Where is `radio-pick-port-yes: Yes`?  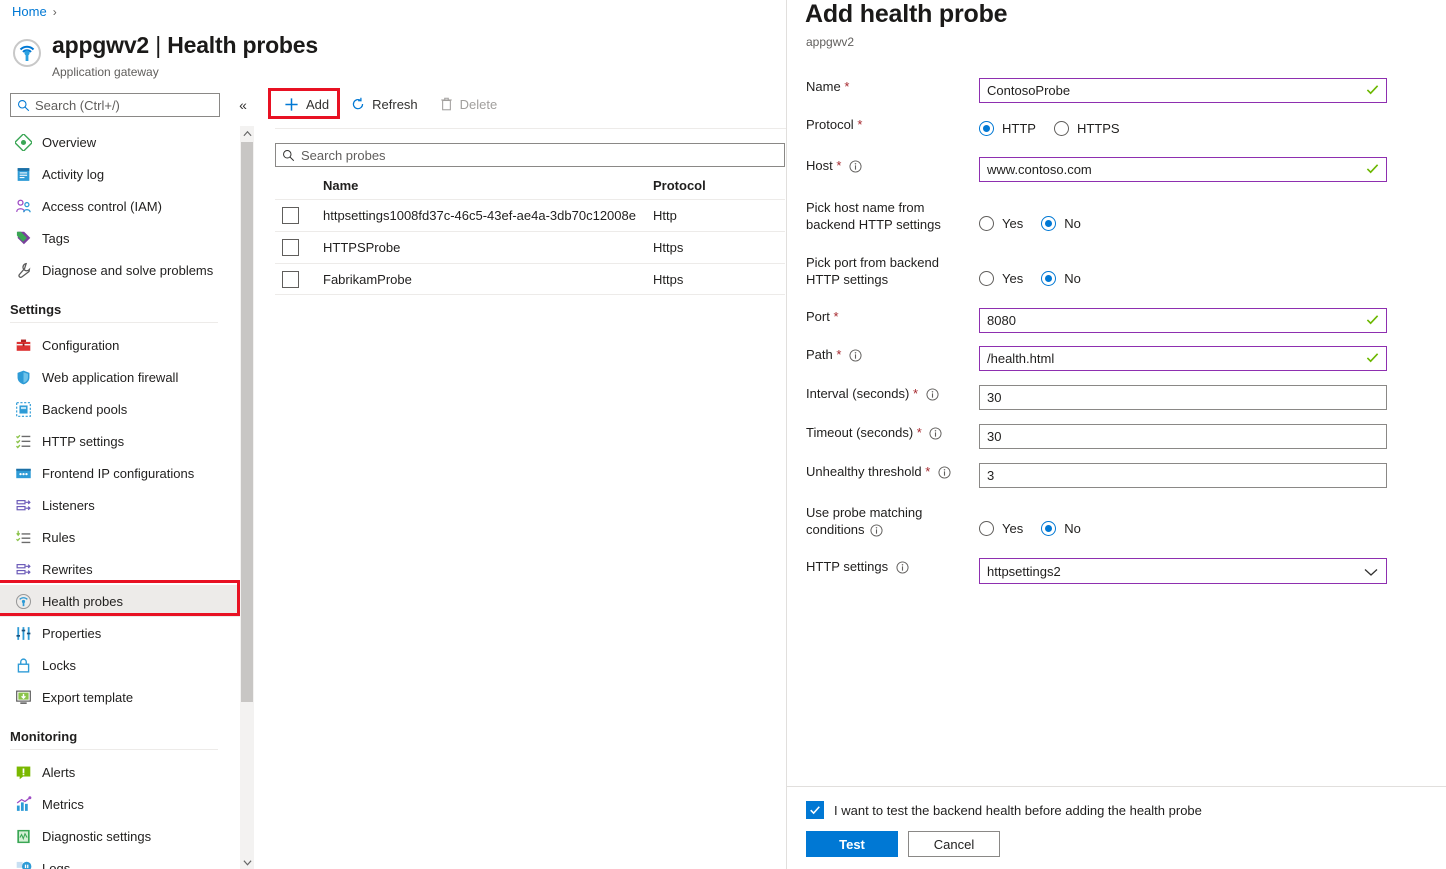
radio-pick-port-yes: Yes is located at coordinates (1001, 278).